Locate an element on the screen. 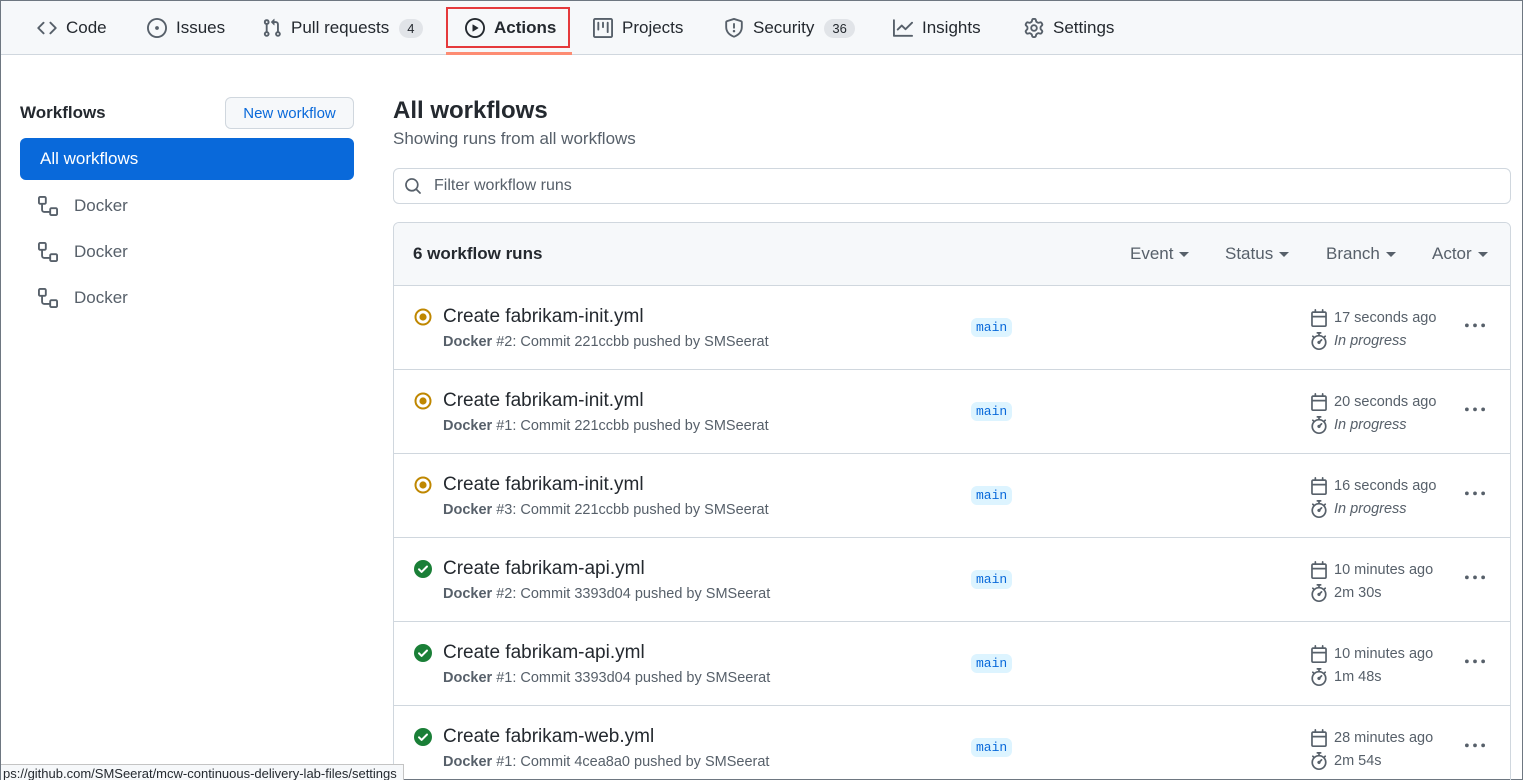 The height and width of the screenshot is (780, 1523). run-commit-info: #2: Commit 3393d04 pushed by SMSeerat is located at coordinates (631, 594).